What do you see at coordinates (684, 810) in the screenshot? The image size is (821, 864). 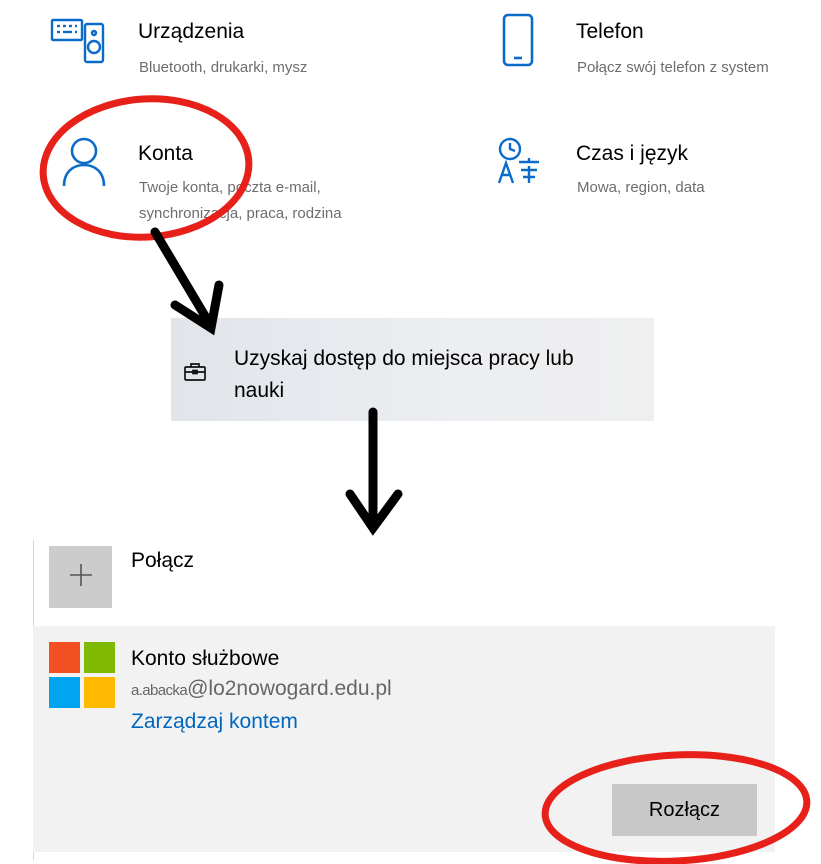 I see `disconnect-button: Rozłącz` at bounding box center [684, 810].